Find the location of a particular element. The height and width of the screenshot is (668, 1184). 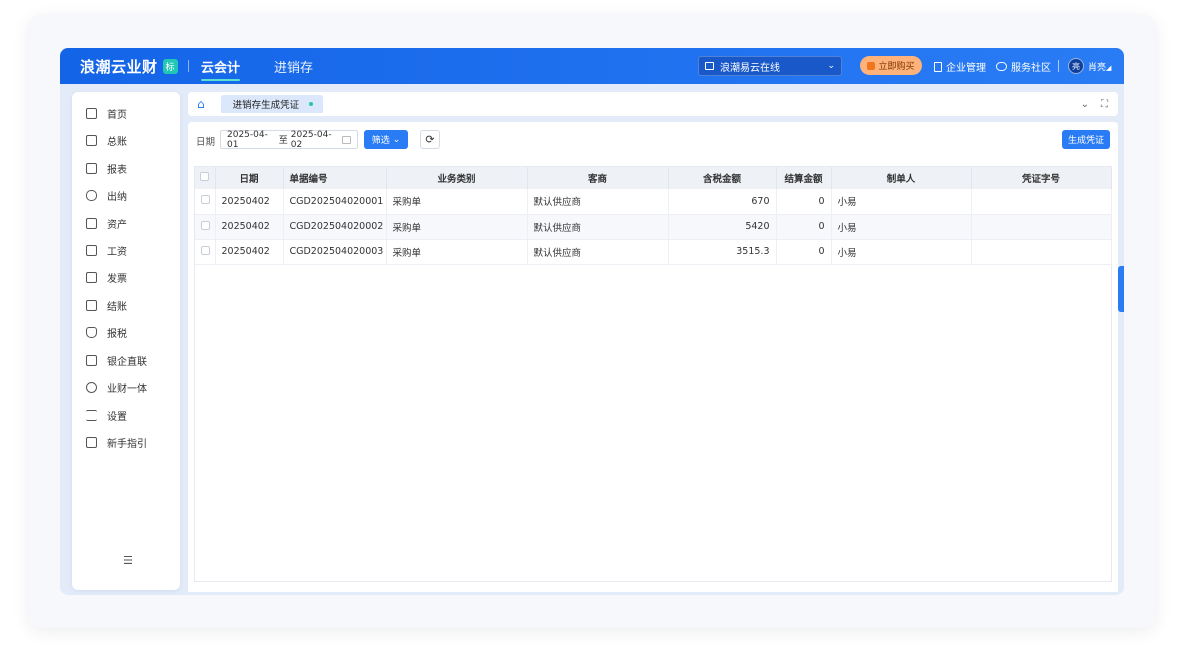

sidebar-item-home: 首页 is located at coordinates (106, 113).